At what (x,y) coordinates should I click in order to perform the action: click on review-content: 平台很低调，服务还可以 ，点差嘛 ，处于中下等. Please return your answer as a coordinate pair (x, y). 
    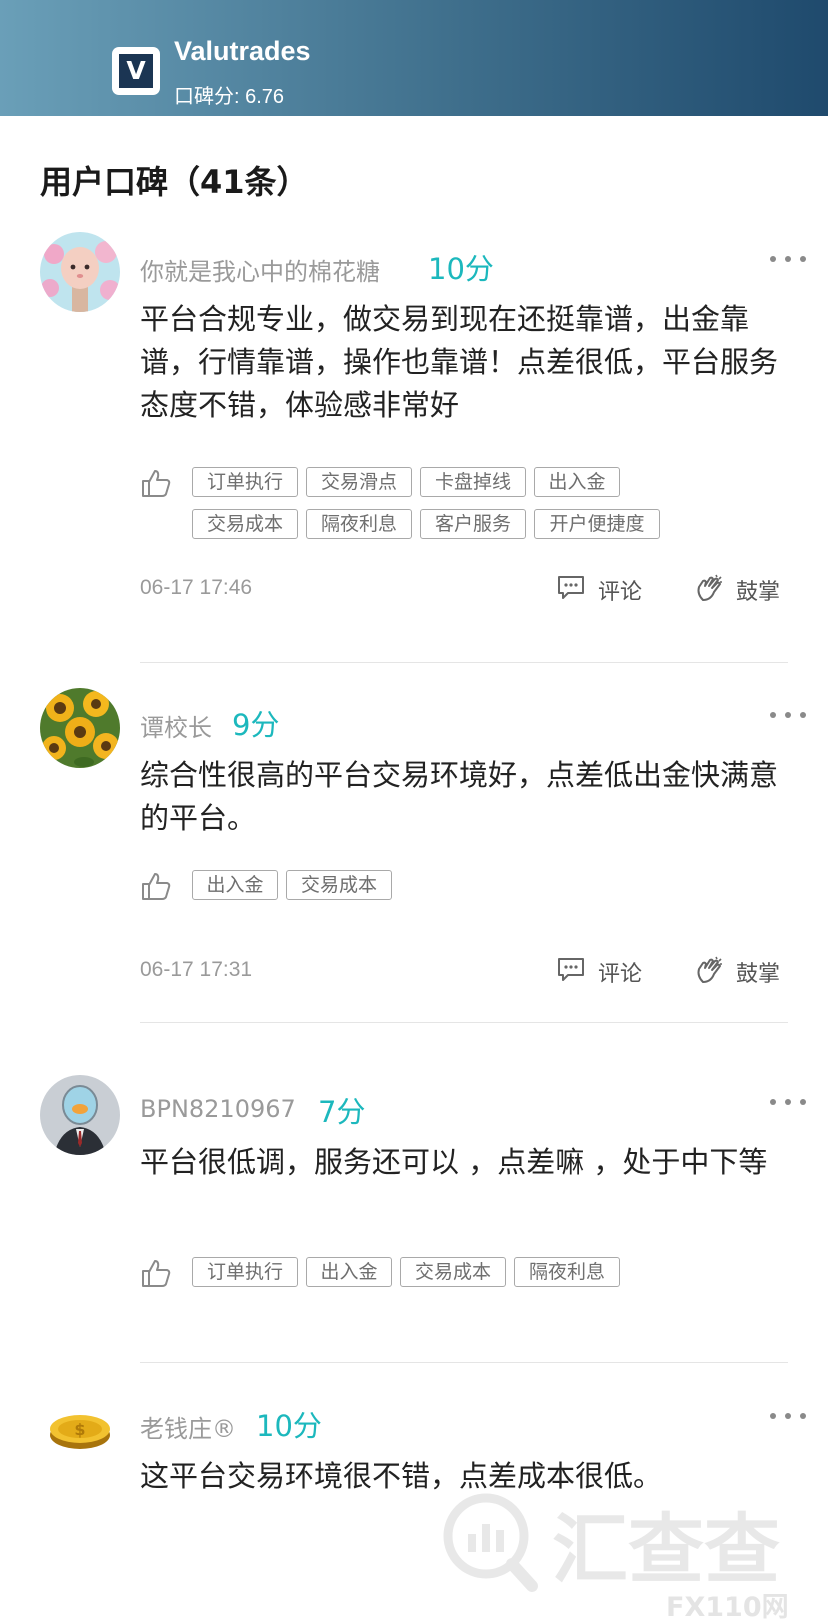
    Looking at the image, I should click on (454, 1162).